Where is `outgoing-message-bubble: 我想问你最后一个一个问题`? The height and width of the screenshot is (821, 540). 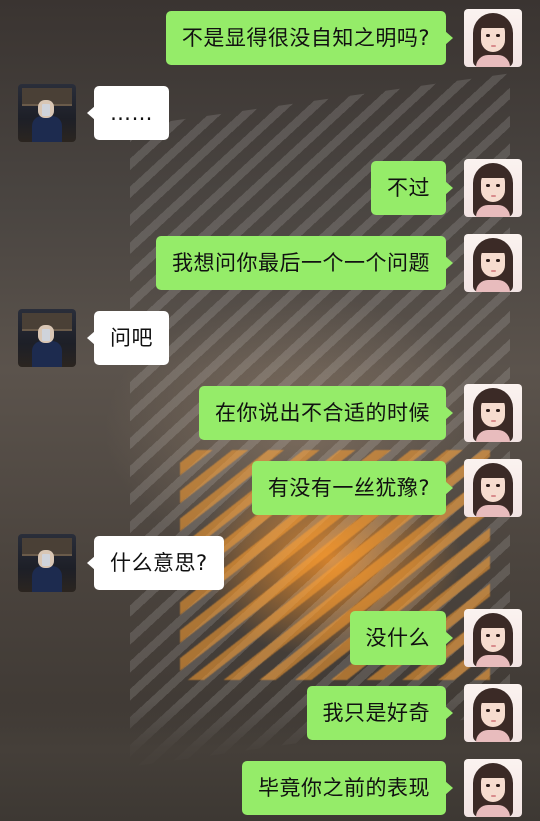
outgoing-message-bubble: 我想问你最后一个一个问题 is located at coordinates (304, 263).